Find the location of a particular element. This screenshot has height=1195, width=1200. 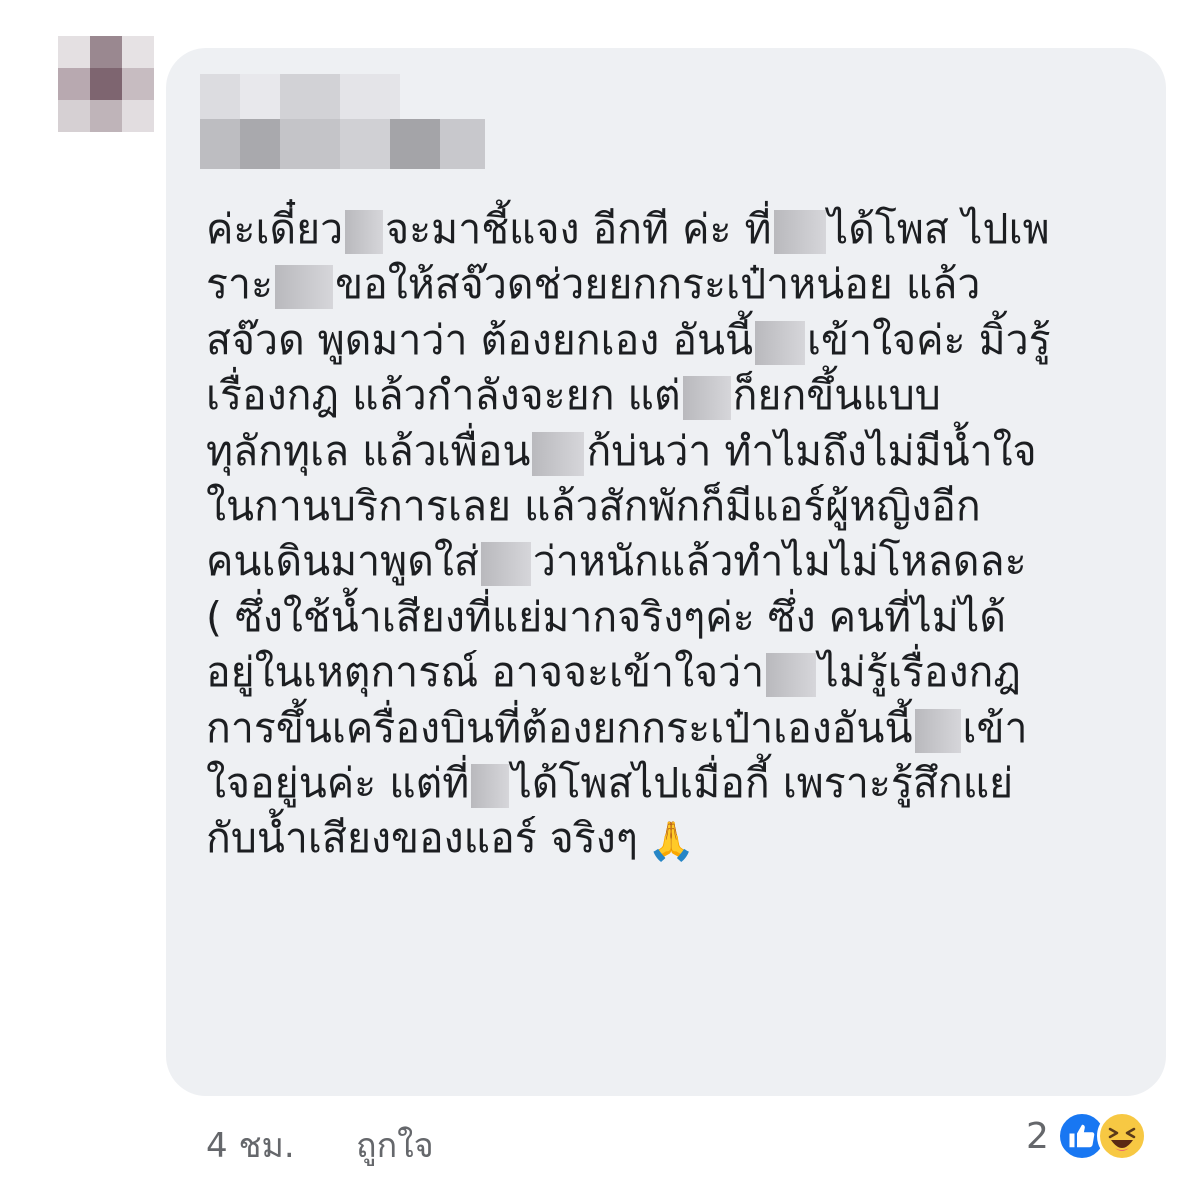

pray-icon: 🙏 is located at coordinates (671, 840).